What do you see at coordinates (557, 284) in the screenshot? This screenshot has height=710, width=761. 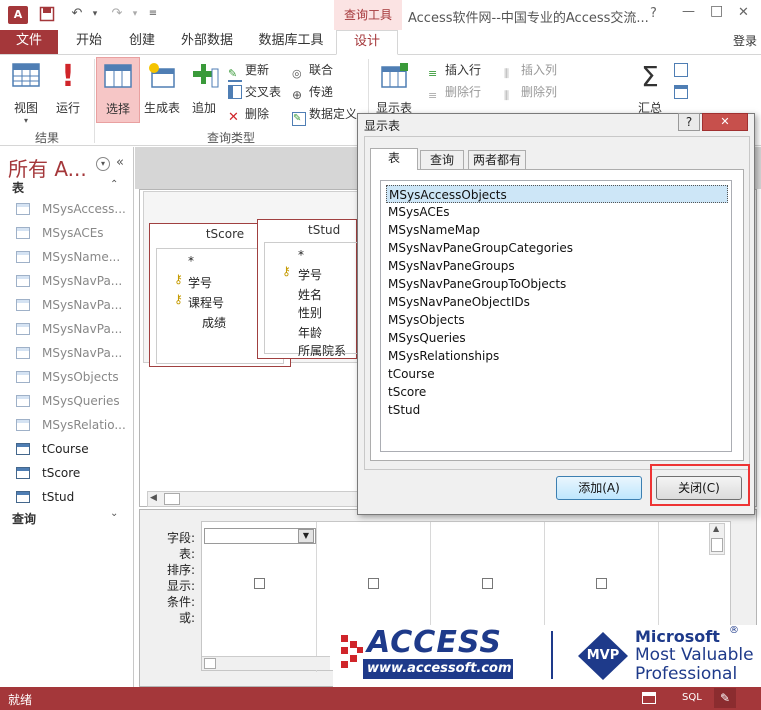 I see `table-list-item: MSysNavPaneGroupToObjects` at bounding box center [557, 284].